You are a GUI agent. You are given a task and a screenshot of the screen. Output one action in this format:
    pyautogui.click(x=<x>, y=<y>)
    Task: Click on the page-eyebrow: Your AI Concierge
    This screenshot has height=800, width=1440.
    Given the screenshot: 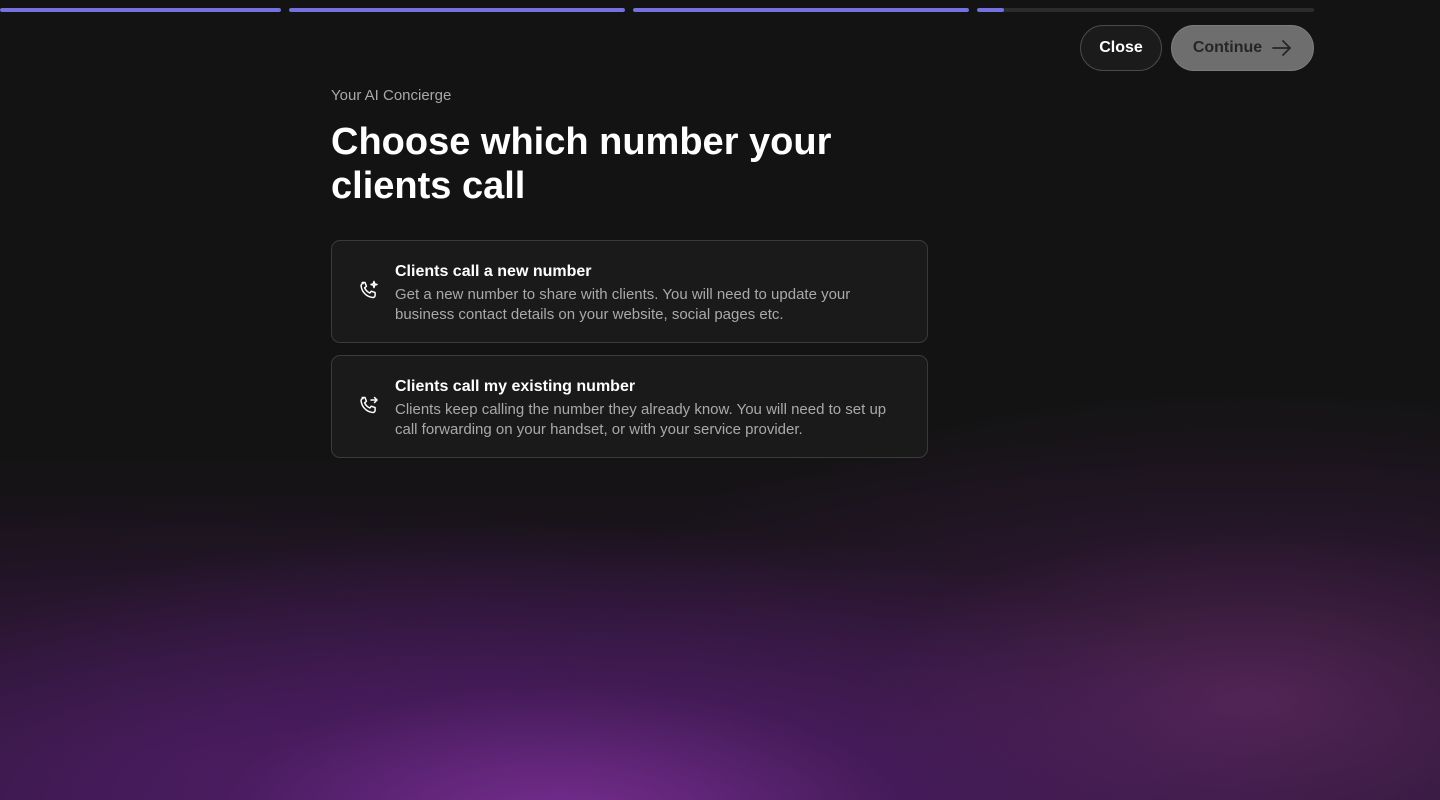 What is the action you would take?
    pyautogui.click(x=391, y=95)
    